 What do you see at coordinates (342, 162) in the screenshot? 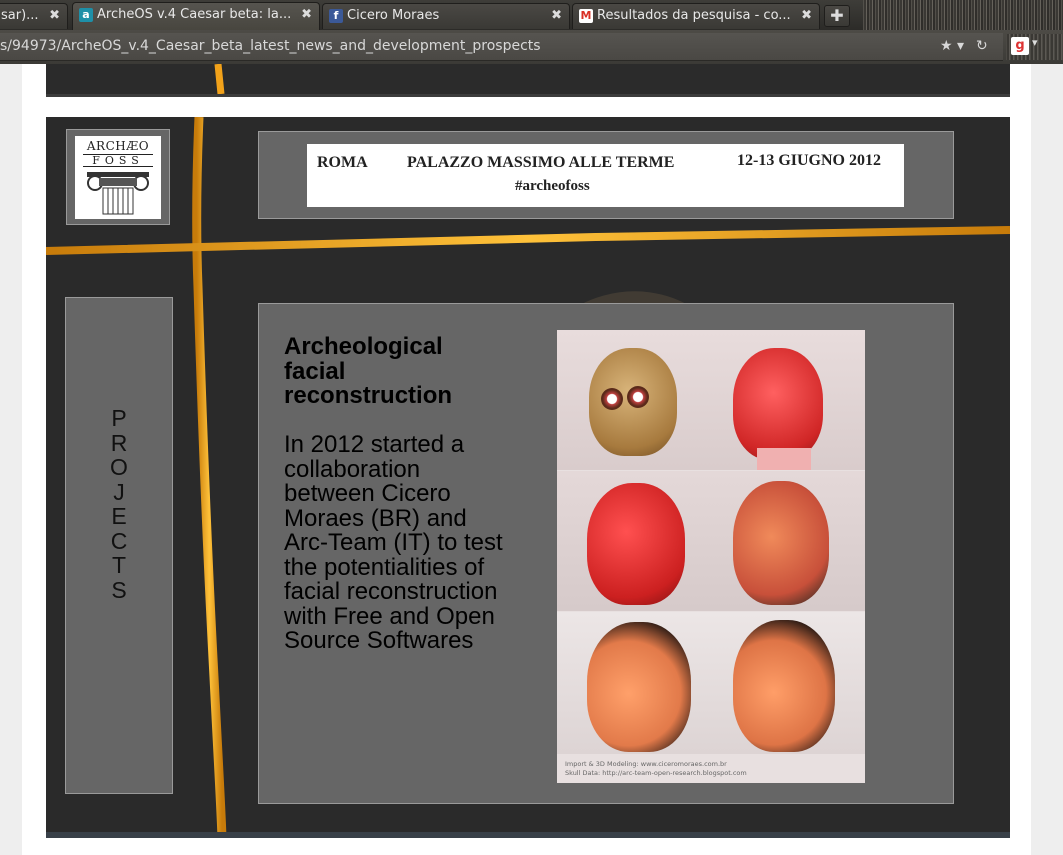
I see `banner-city: ROMA` at bounding box center [342, 162].